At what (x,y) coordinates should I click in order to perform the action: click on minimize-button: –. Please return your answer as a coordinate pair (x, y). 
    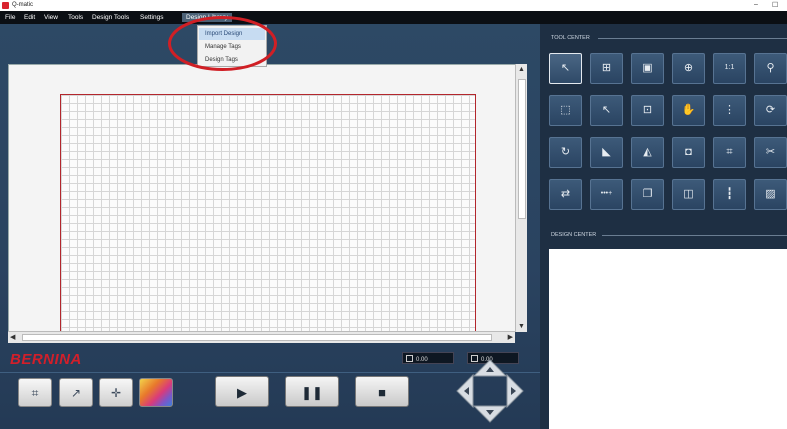
    Looking at the image, I should click on (756, 4).